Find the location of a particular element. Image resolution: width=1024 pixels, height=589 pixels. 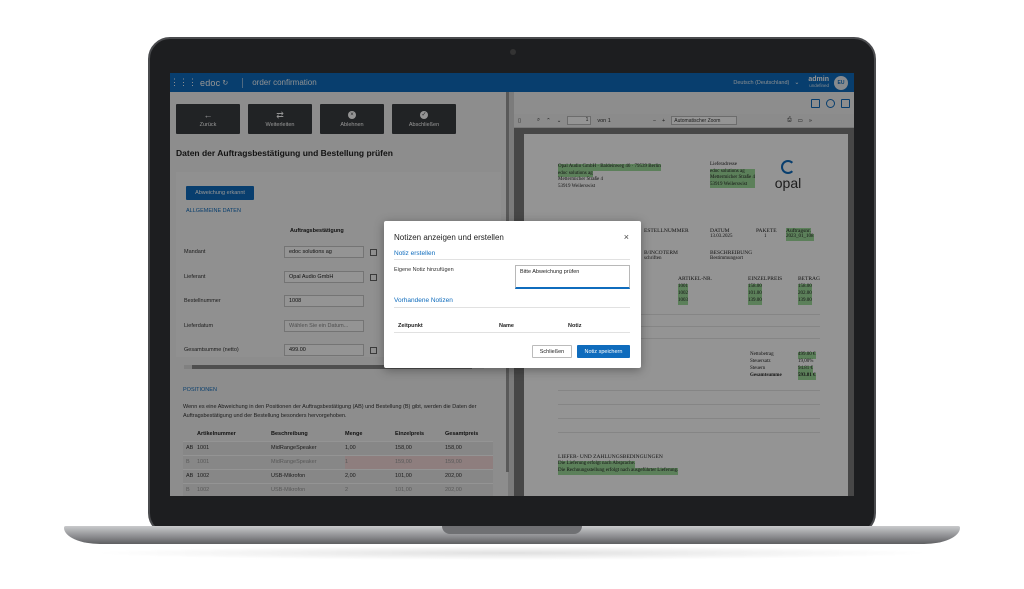

create-note-section: Notiz erstellen is located at coordinates (415, 253).